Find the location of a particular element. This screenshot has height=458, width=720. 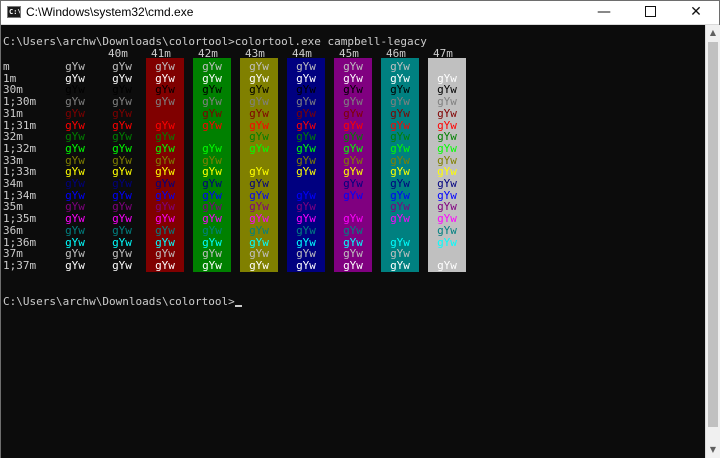

title-bar: C:\ C:\Windows\system32\cmd.exe — ✕ is located at coordinates (360, 13).